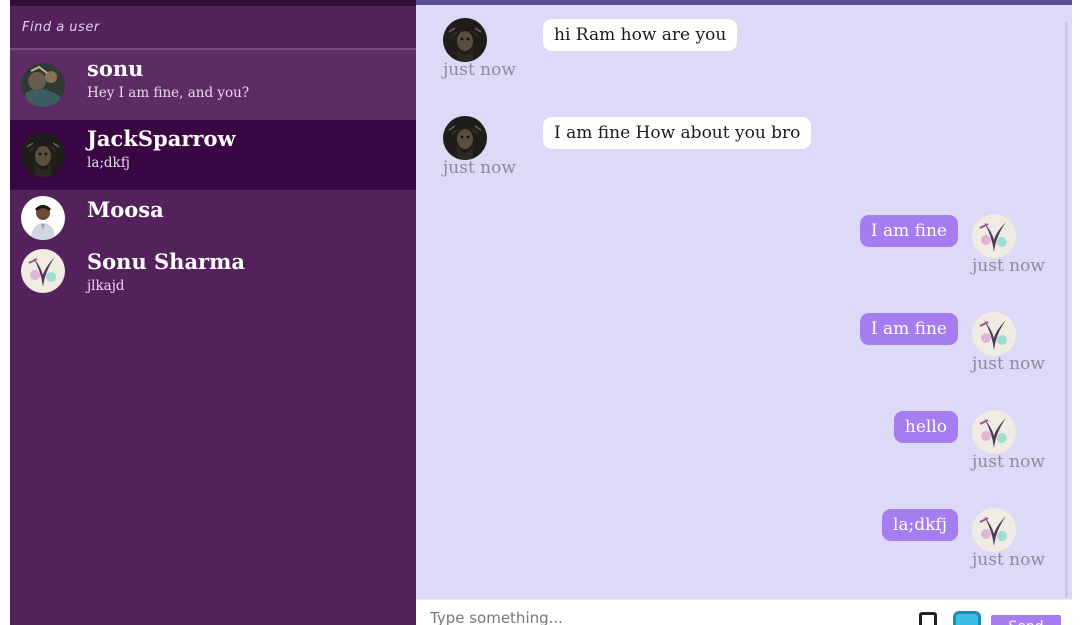 The height and width of the screenshot is (625, 1080). I want to click on message-outgoing: hello just now, so click(737, 446).